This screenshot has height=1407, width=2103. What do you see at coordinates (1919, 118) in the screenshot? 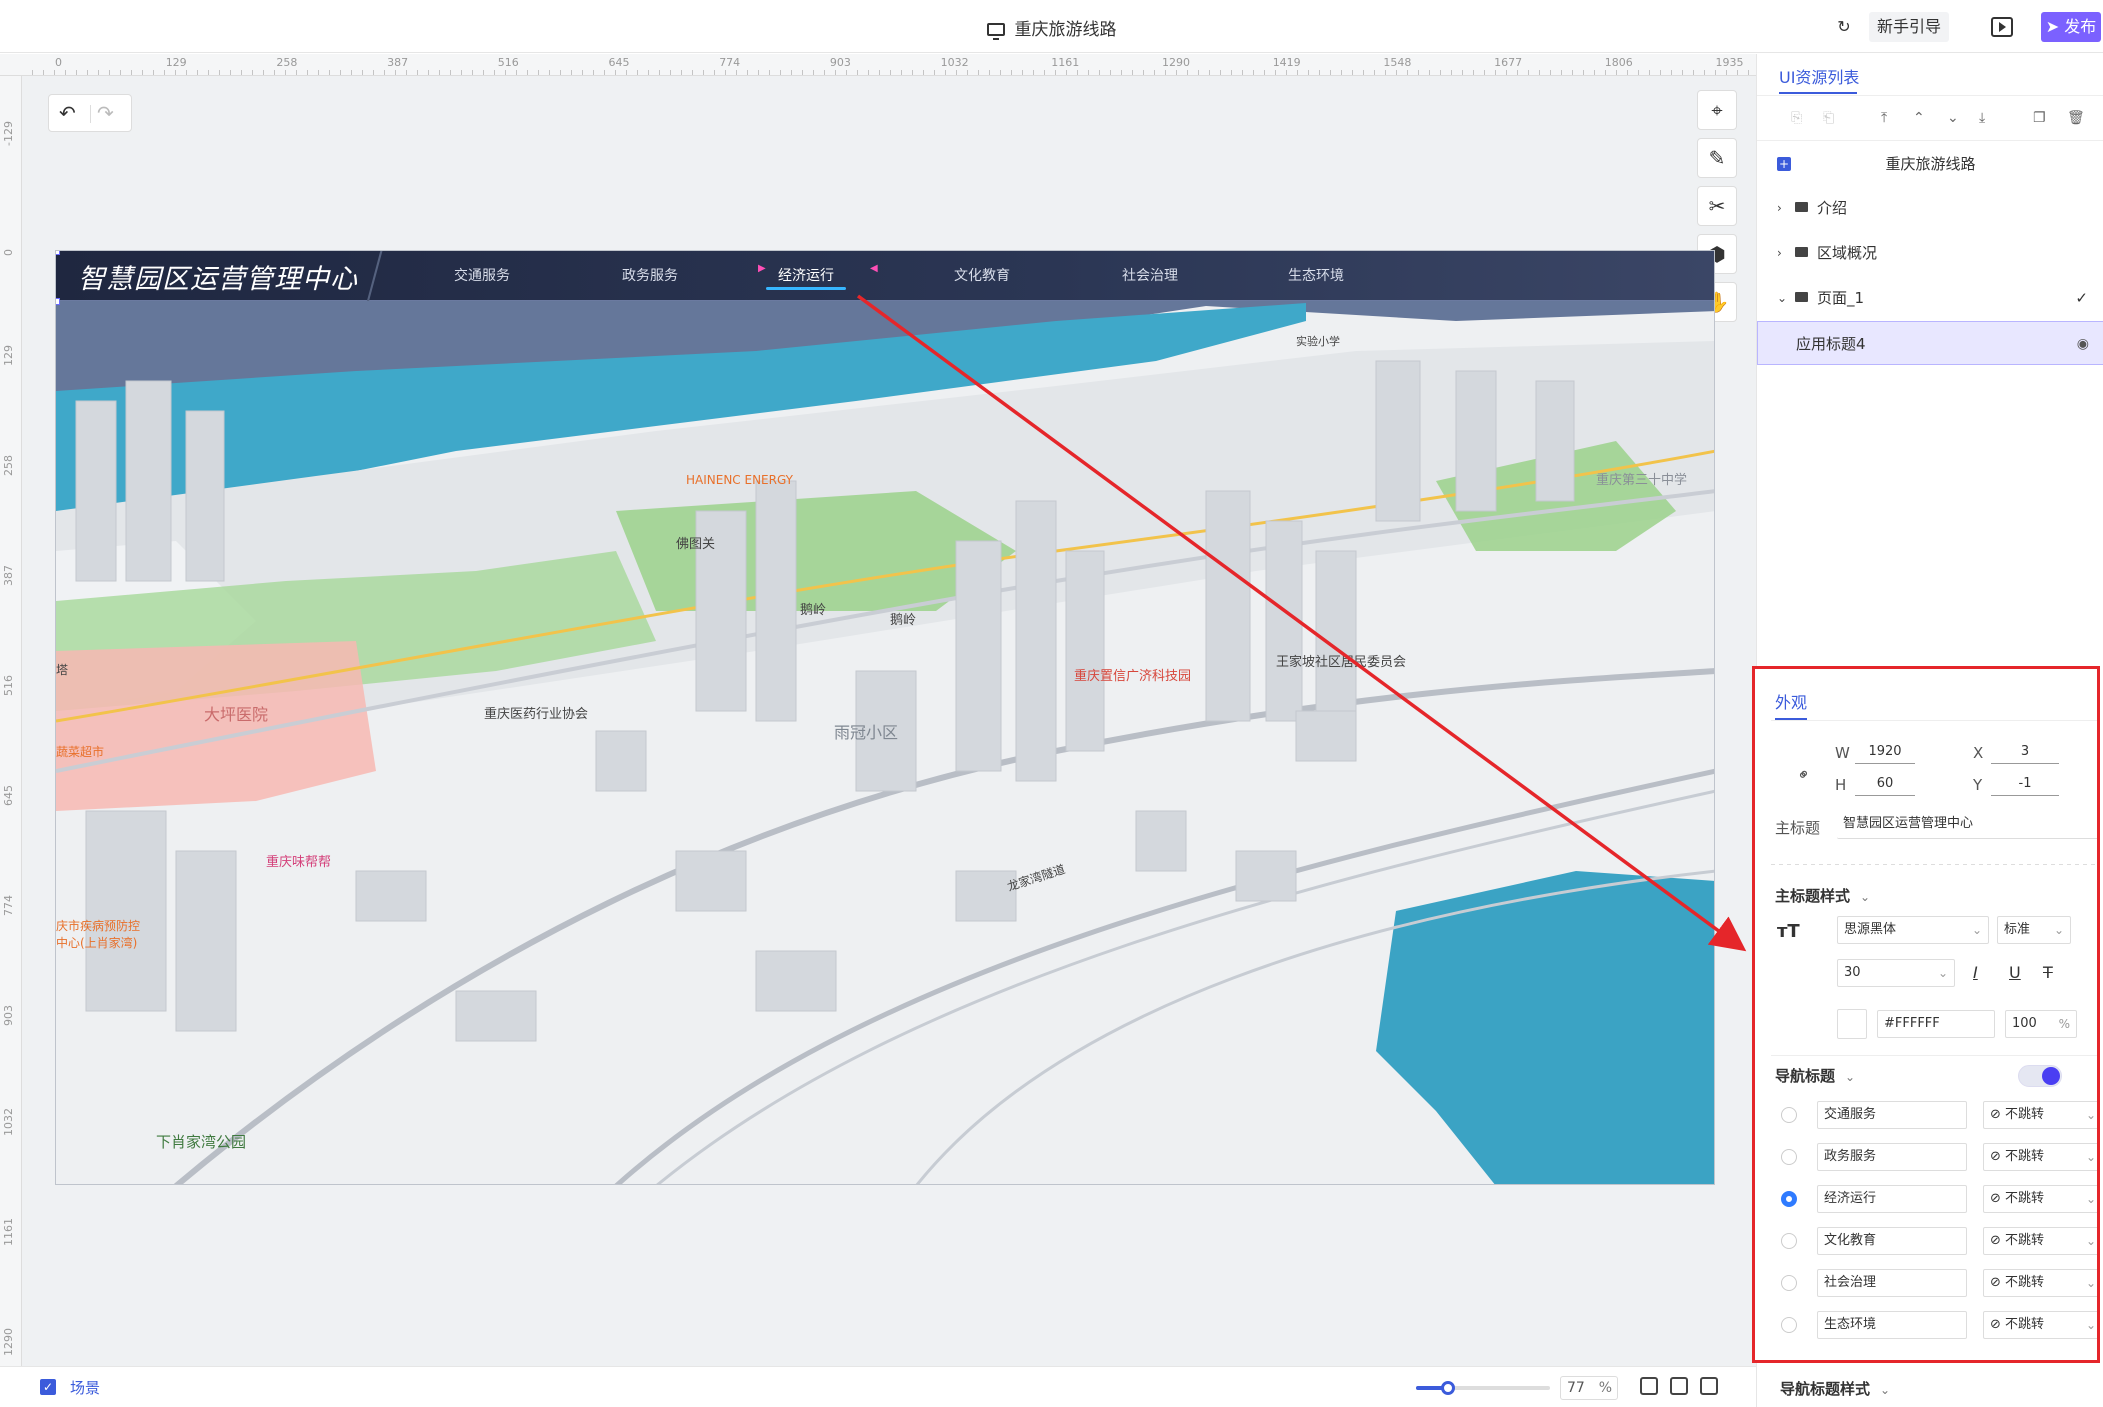
I see `move-up-icon: ⌃` at bounding box center [1919, 118].